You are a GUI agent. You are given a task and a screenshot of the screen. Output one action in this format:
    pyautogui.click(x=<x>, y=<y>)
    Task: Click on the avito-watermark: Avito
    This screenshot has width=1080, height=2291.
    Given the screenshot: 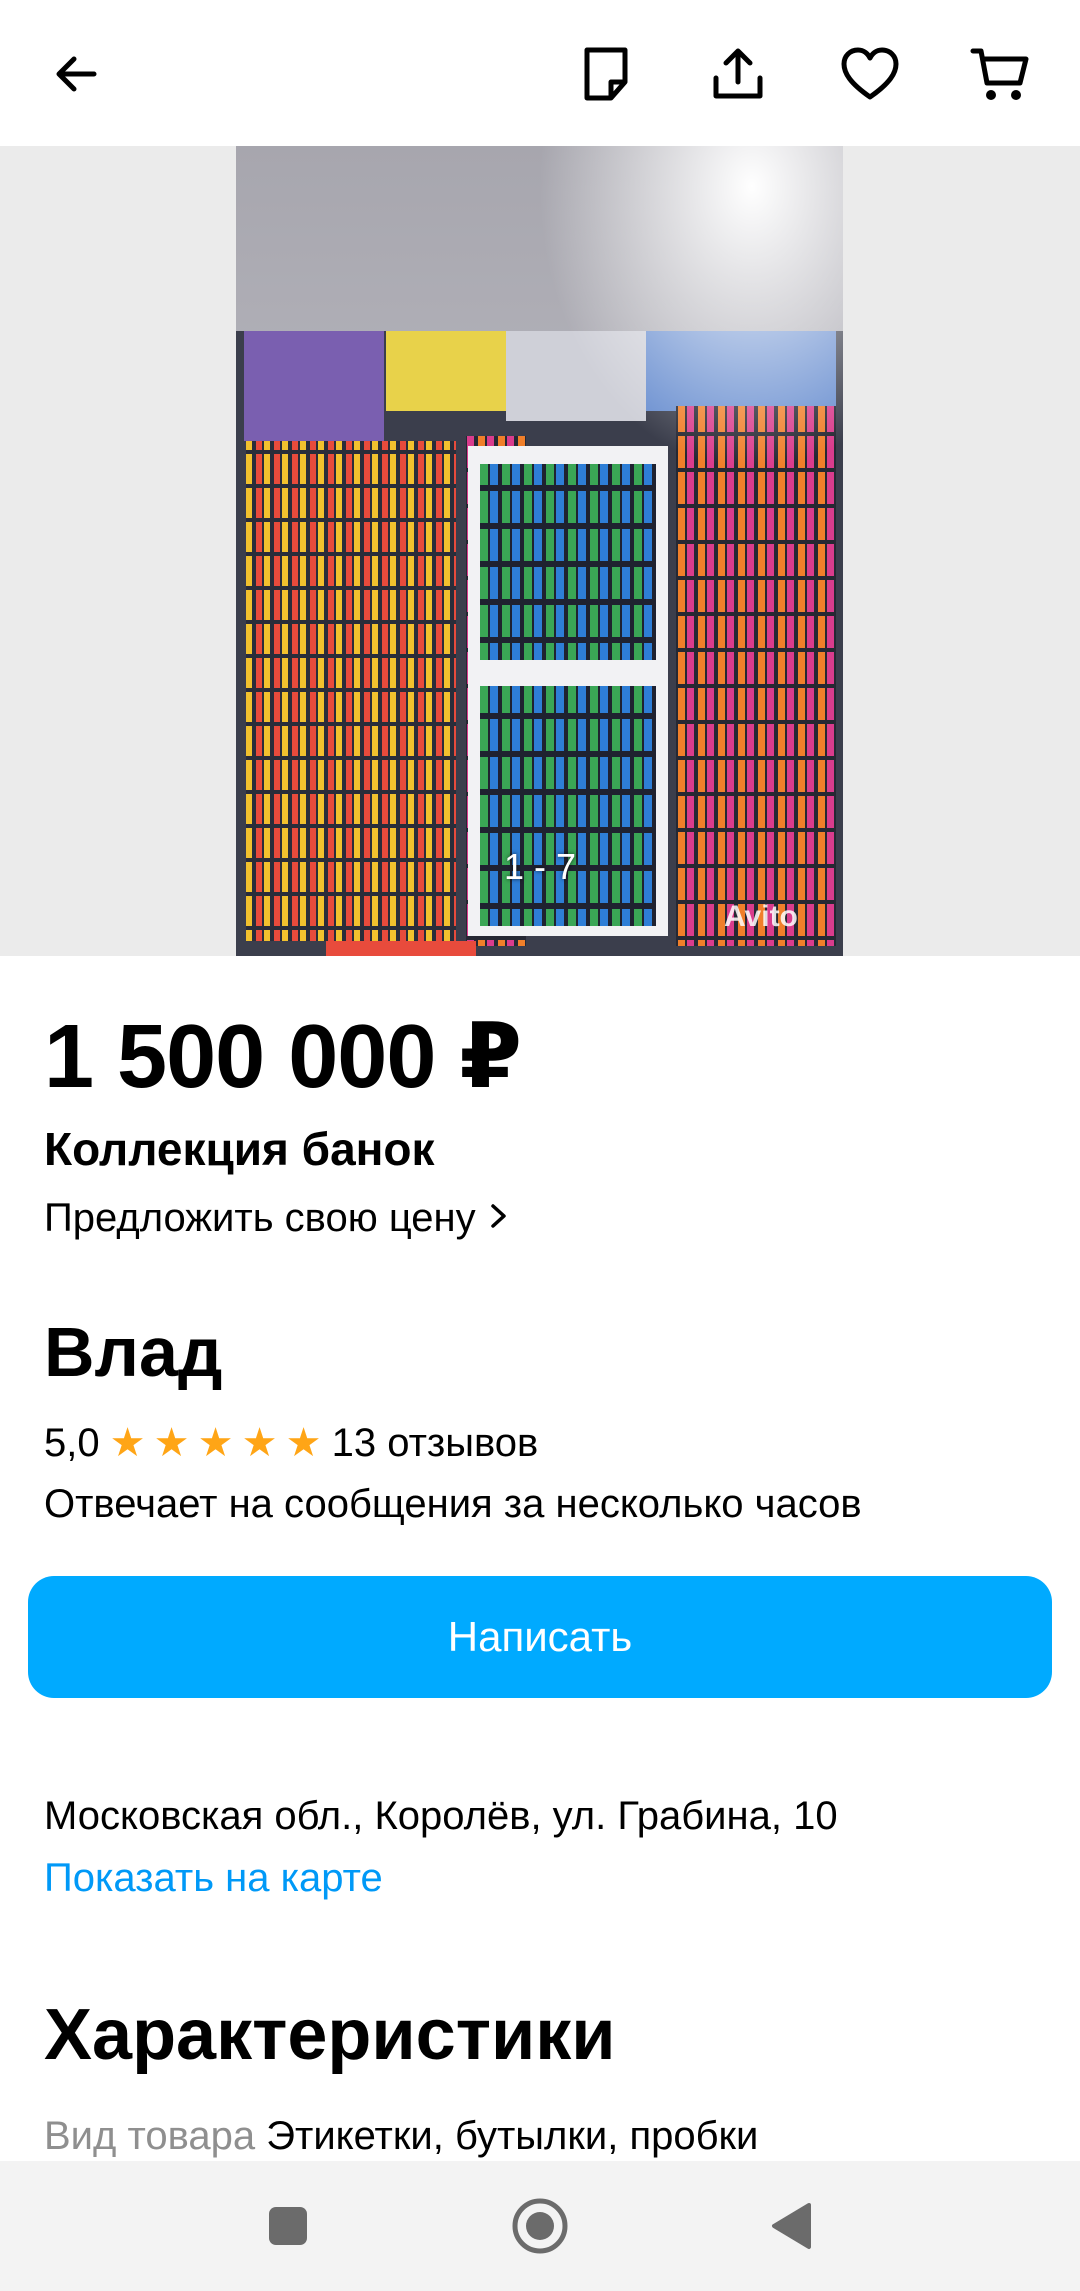 What is the action you would take?
    pyautogui.click(x=761, y=916)
    